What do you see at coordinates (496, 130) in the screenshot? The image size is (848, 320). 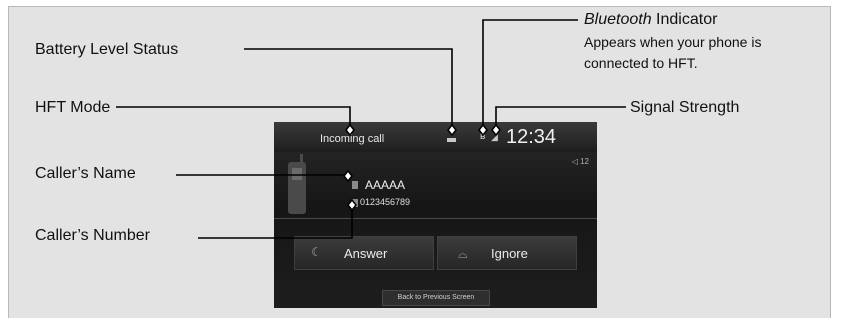 I see `signal-strength-marker` at bounding box center [496, 130].